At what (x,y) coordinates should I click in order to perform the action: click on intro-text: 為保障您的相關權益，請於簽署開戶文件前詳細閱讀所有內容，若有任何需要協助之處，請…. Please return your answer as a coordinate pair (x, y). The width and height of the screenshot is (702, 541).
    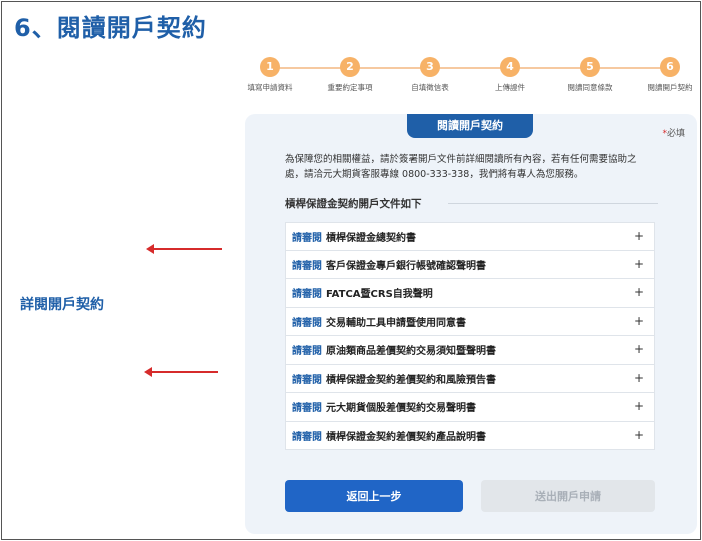
    Looking at the image, I should click on (461, 167).